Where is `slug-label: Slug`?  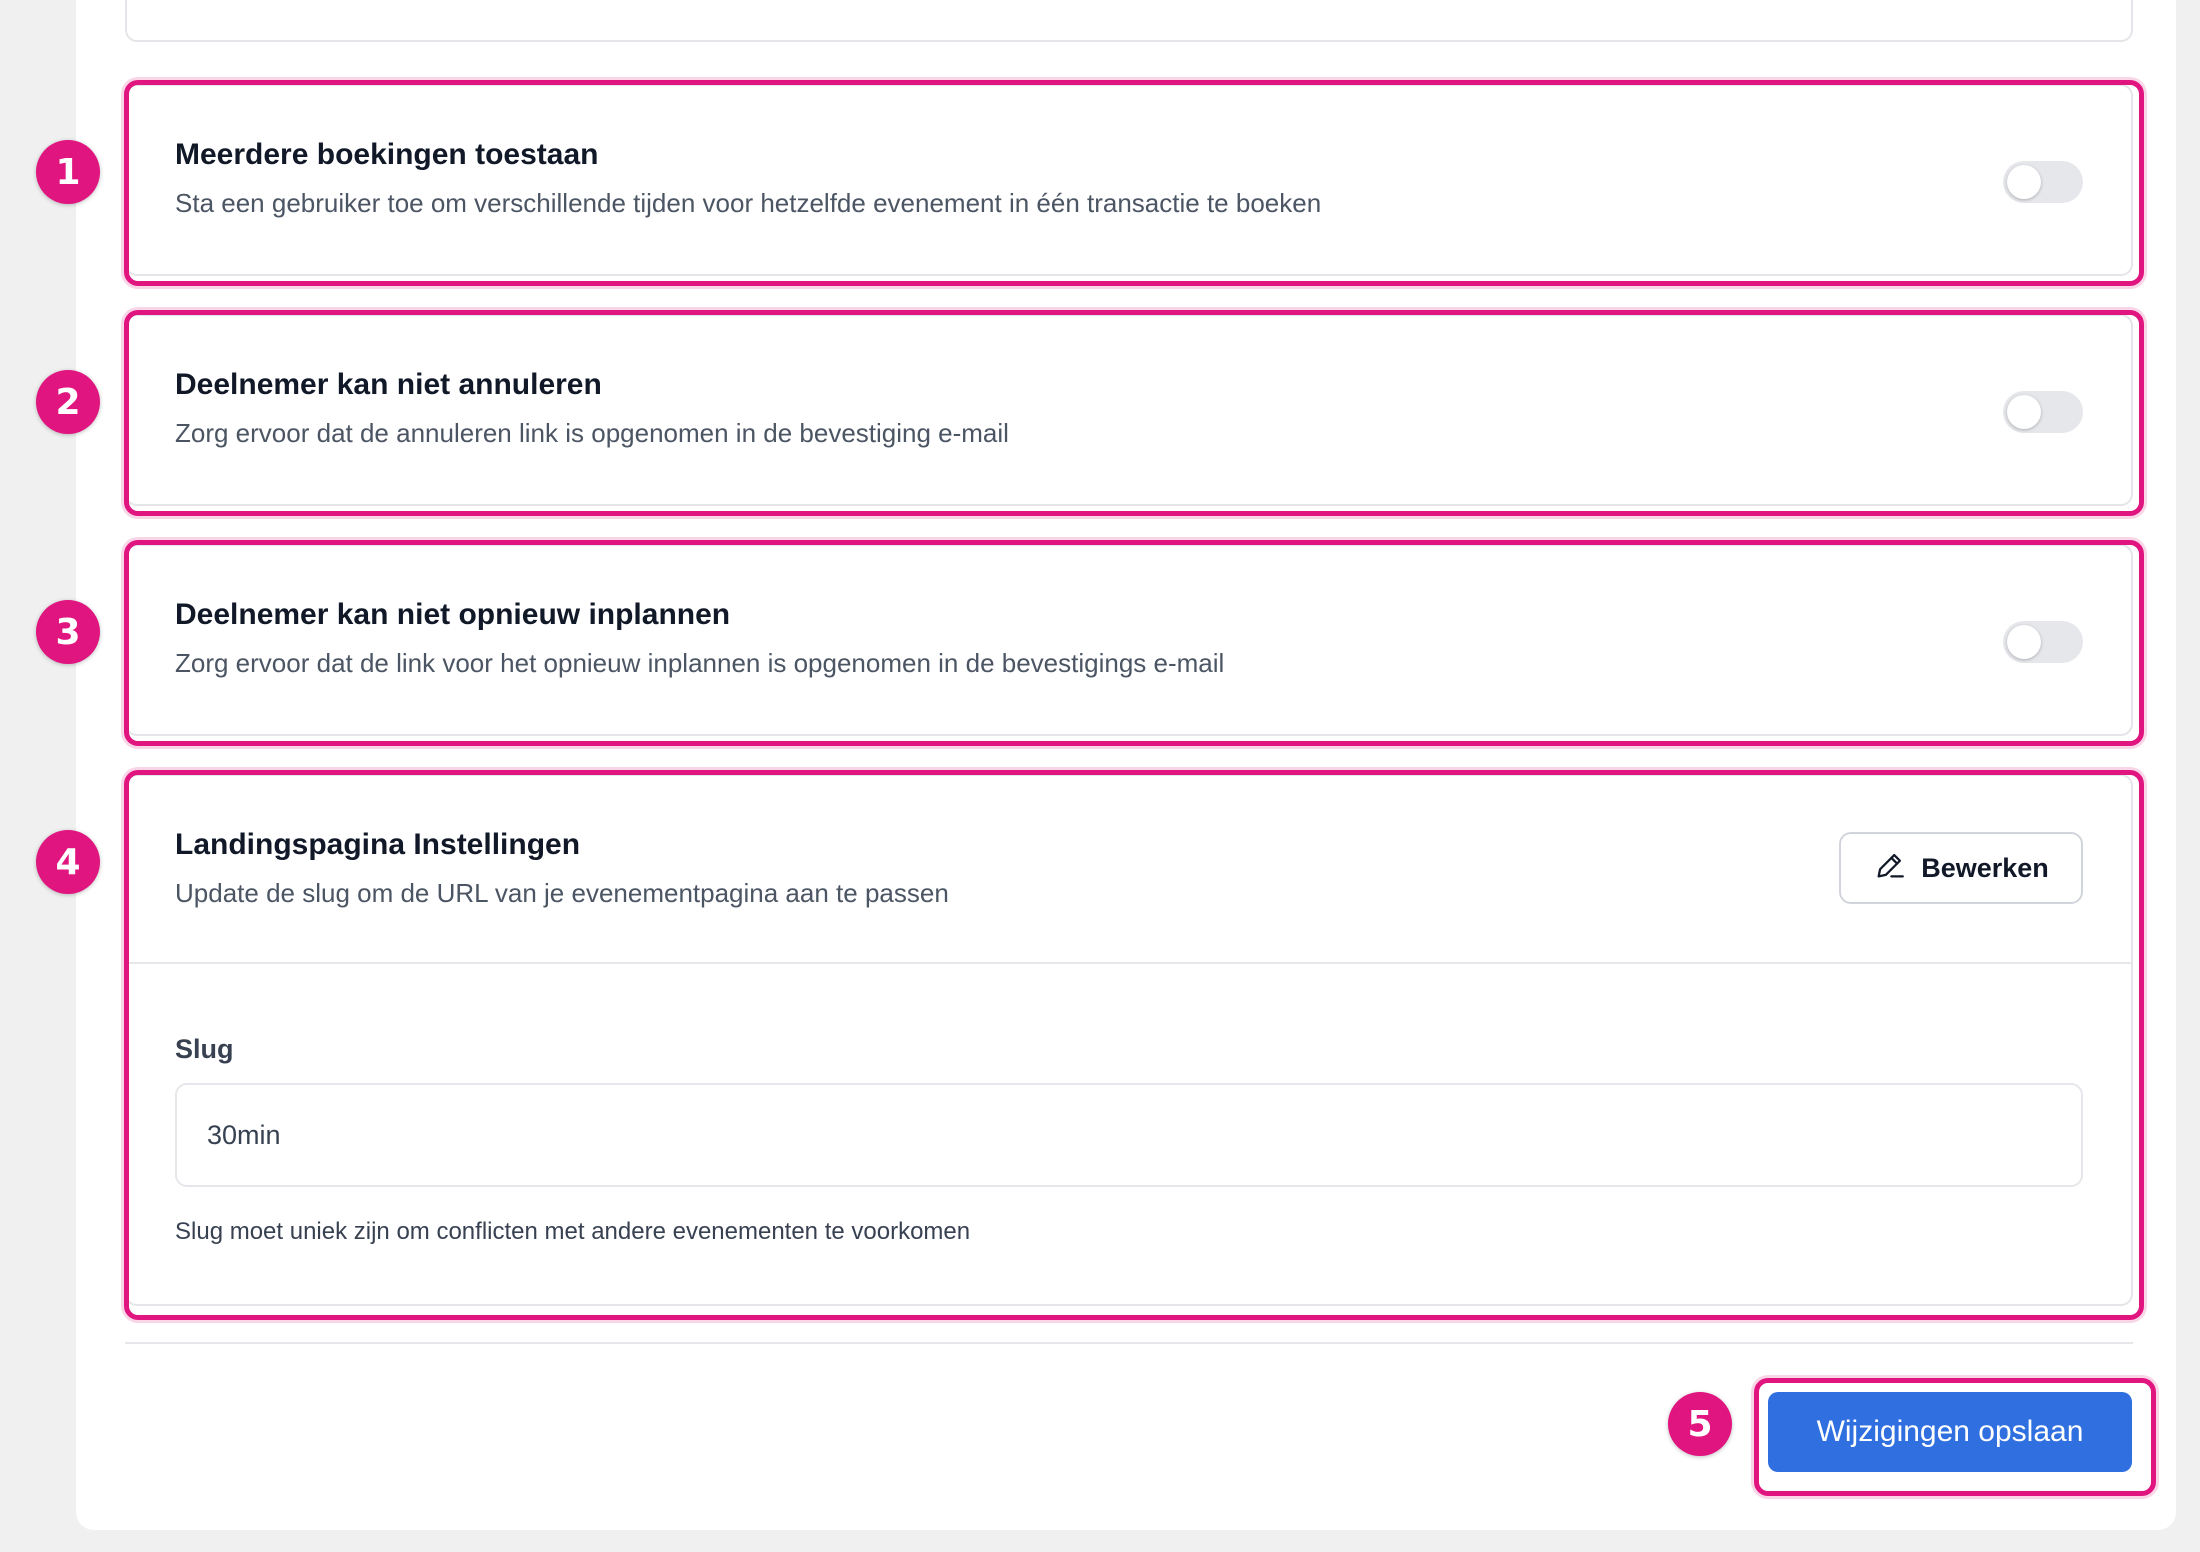 slug-label: Slug is located at coordinates (204, 1049).